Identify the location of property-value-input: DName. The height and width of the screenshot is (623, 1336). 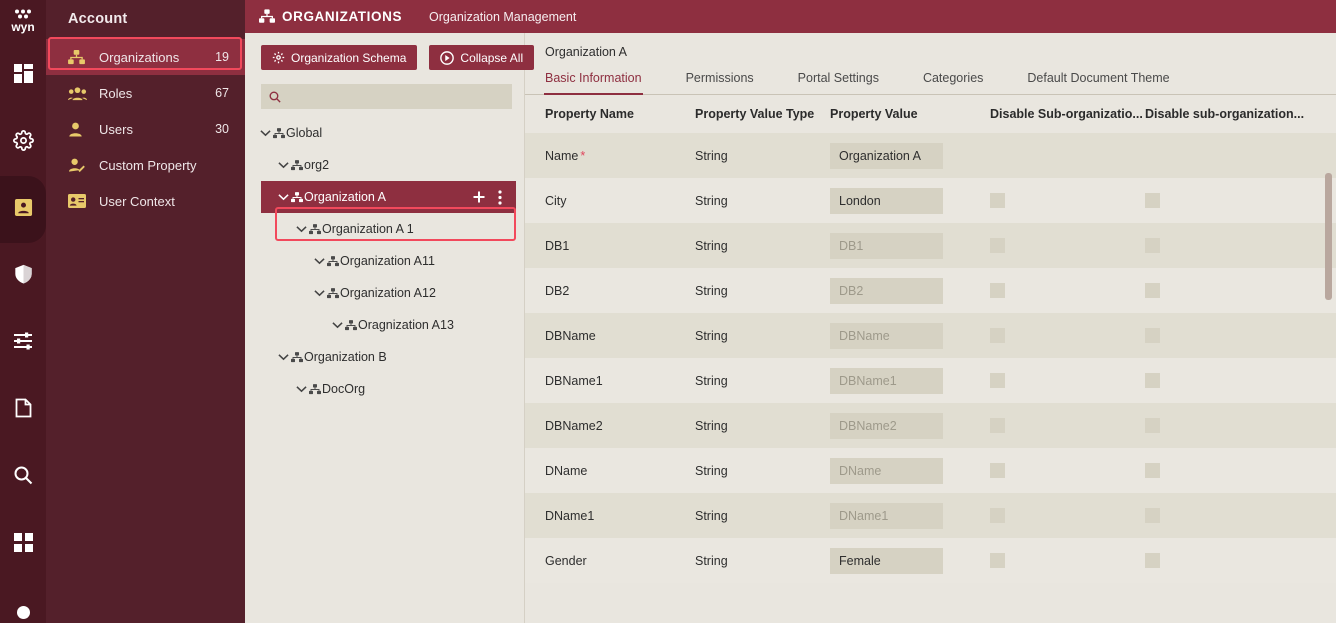
(886, 470).